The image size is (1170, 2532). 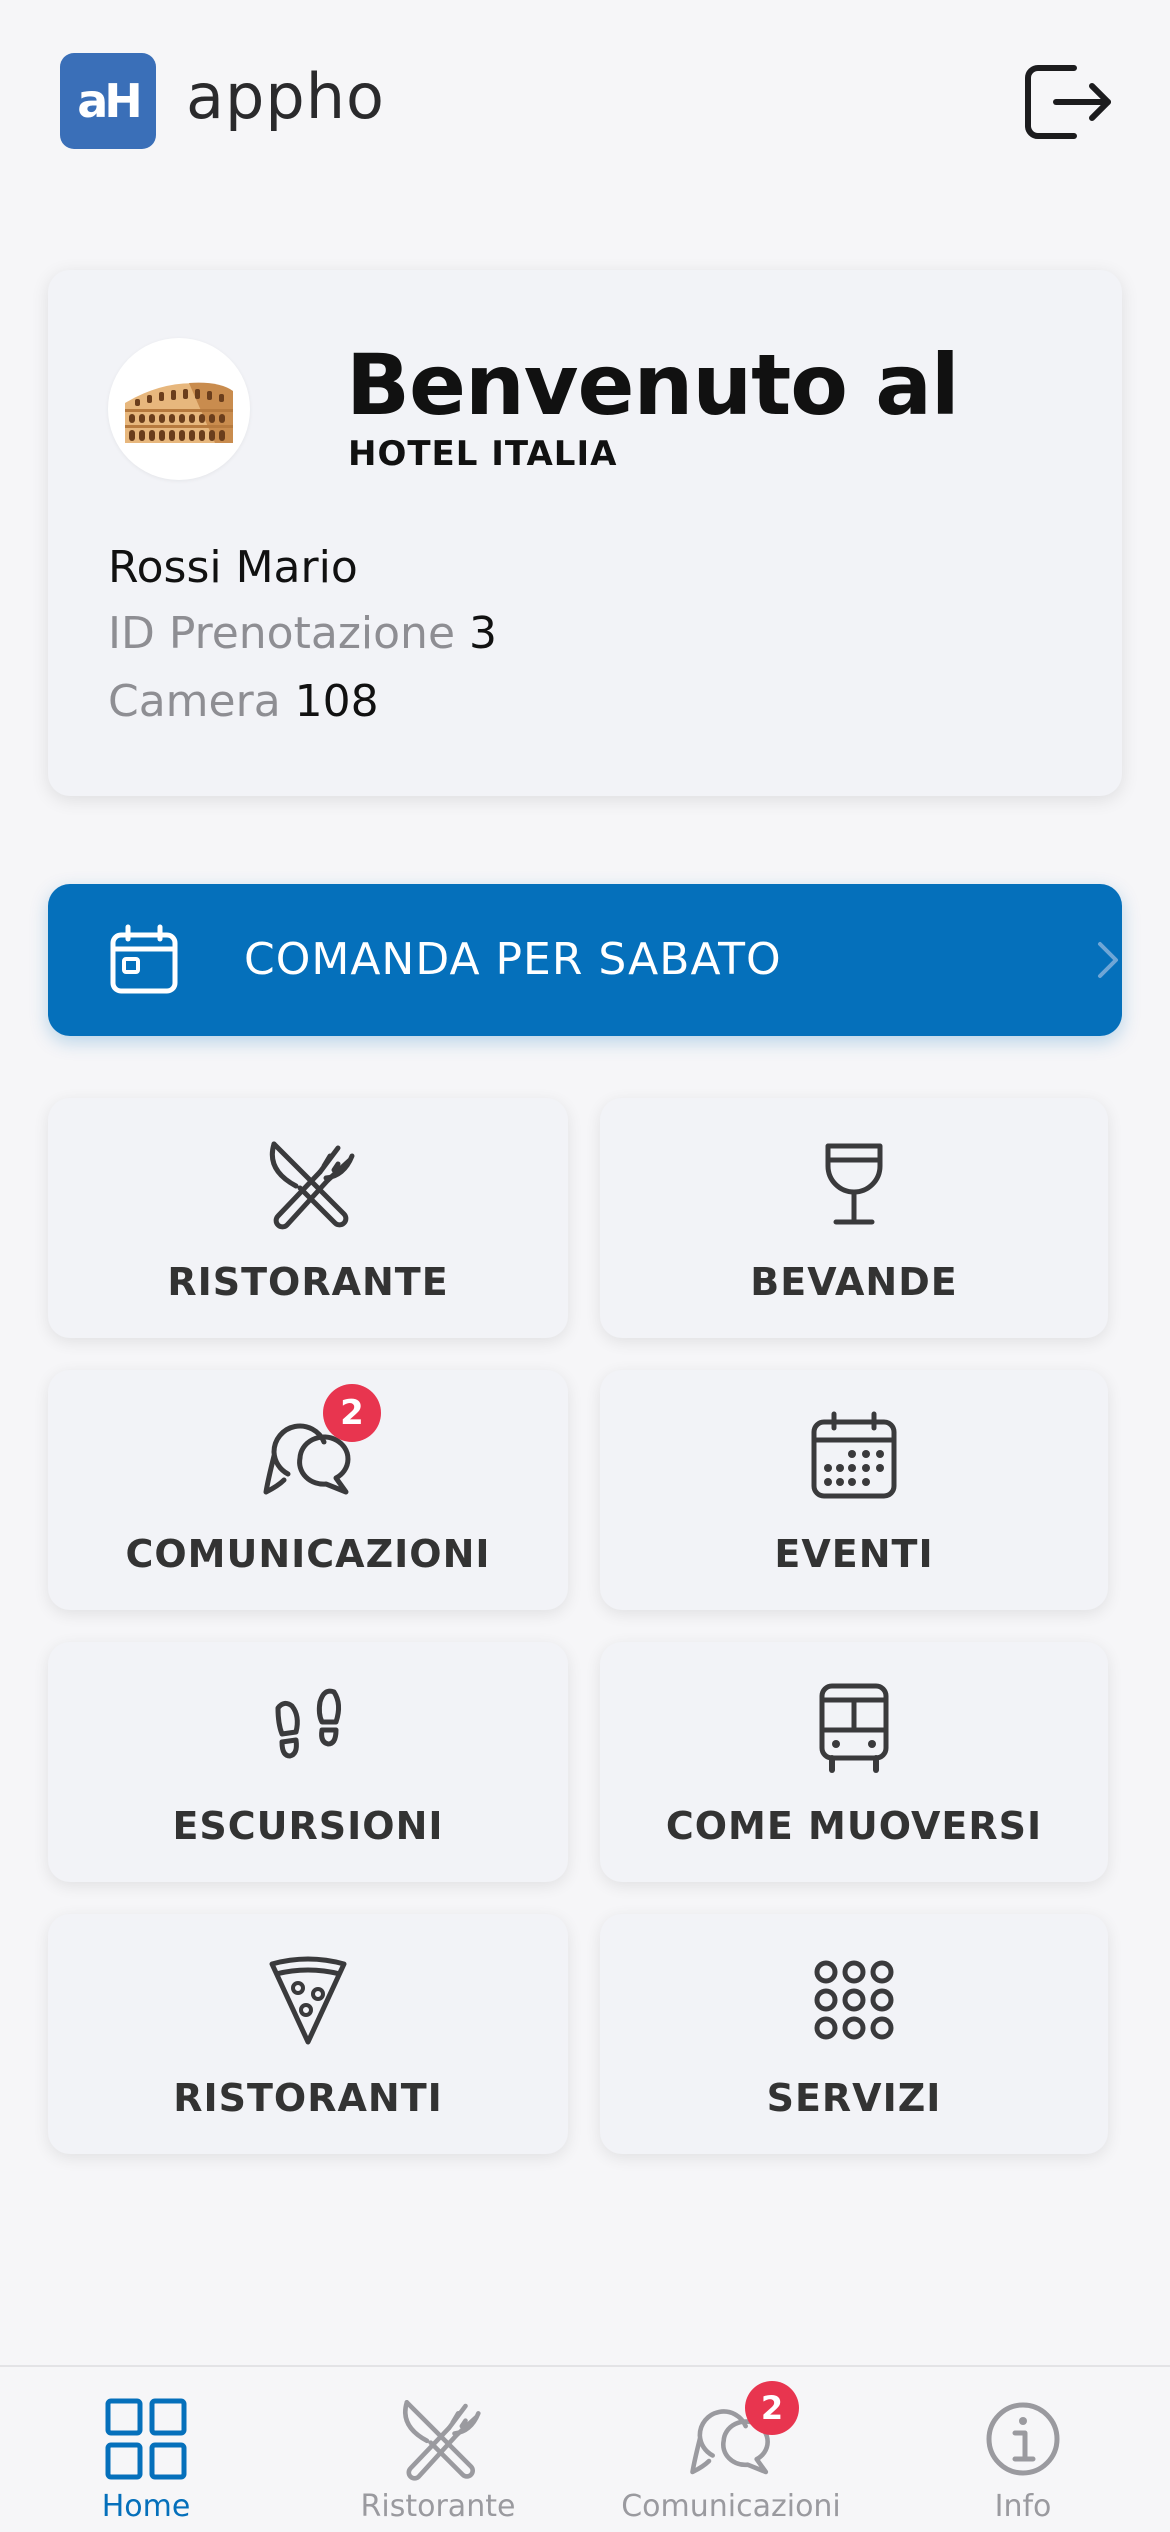 I want to click on tile-label: SERVIZI, so click(x=854, y=2098).